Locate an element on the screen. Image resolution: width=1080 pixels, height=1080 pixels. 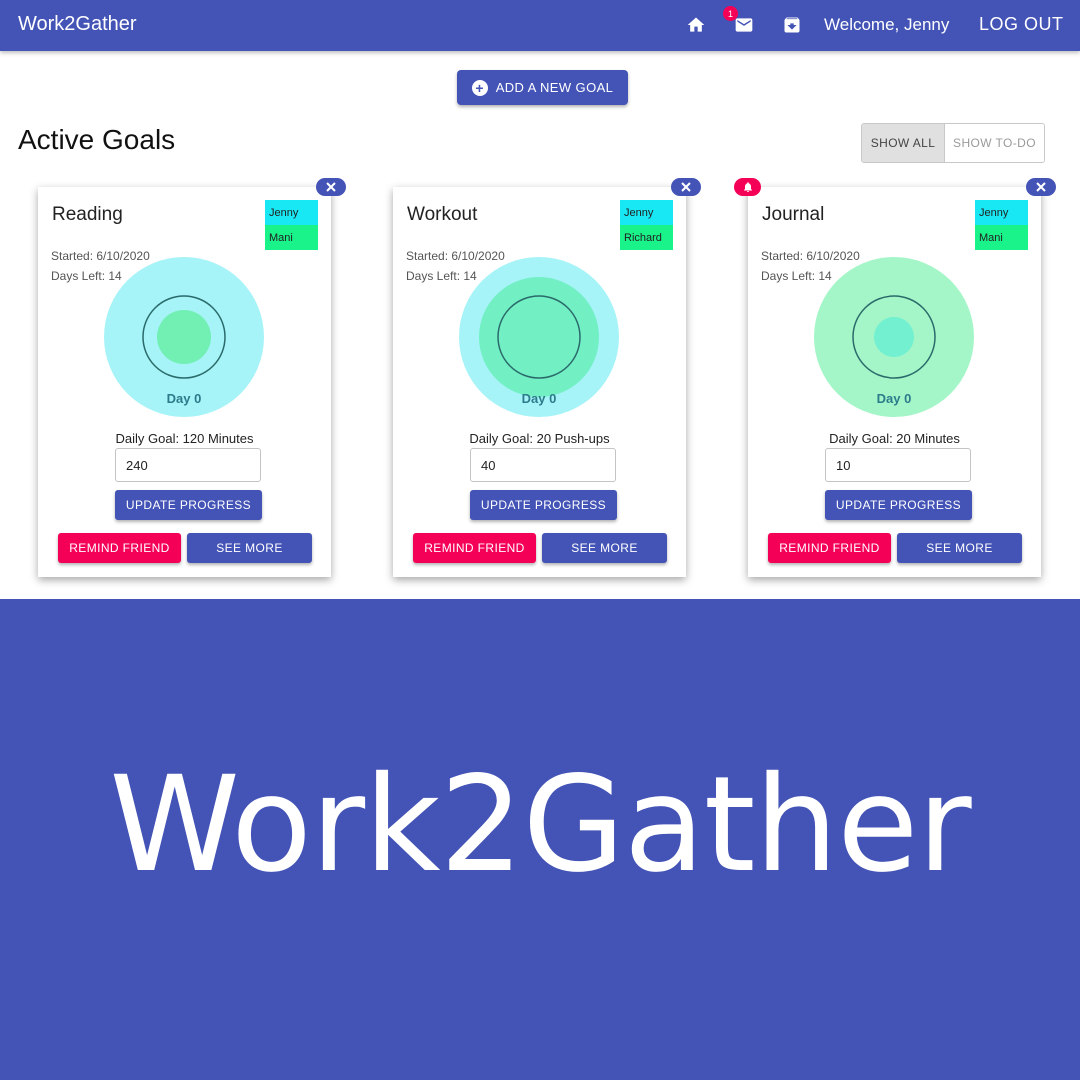
mail-icon: 1 is located at coordinates (739, 21).